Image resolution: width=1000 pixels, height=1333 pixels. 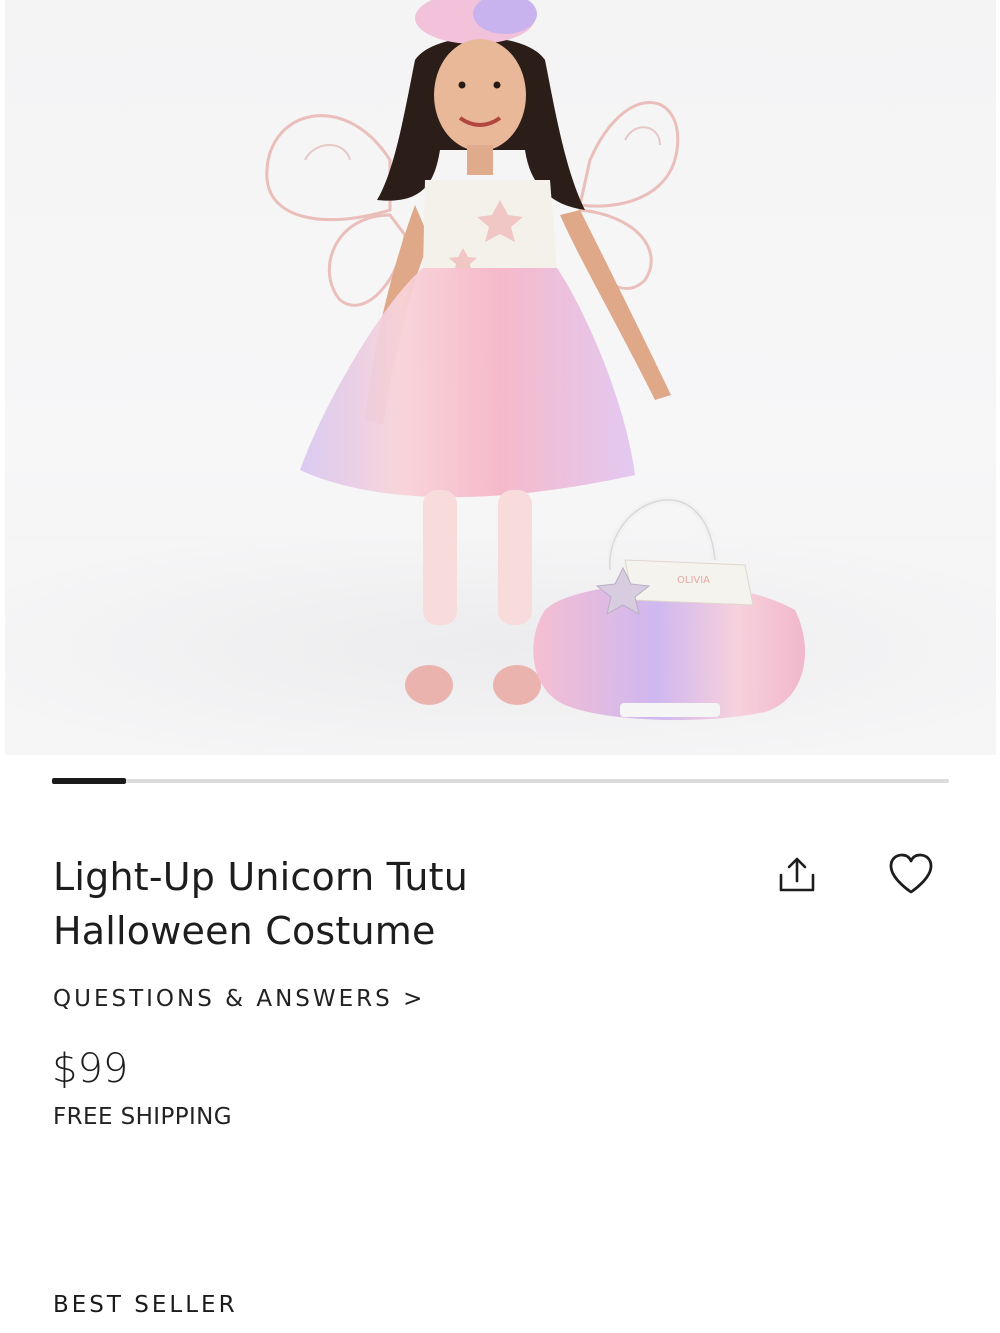 What do you see at coordinates (239, 999) in the screenshot?
I see `questions-answers-link: QUESTIONS & ANSWERS >` at bounding box center [239, 999].